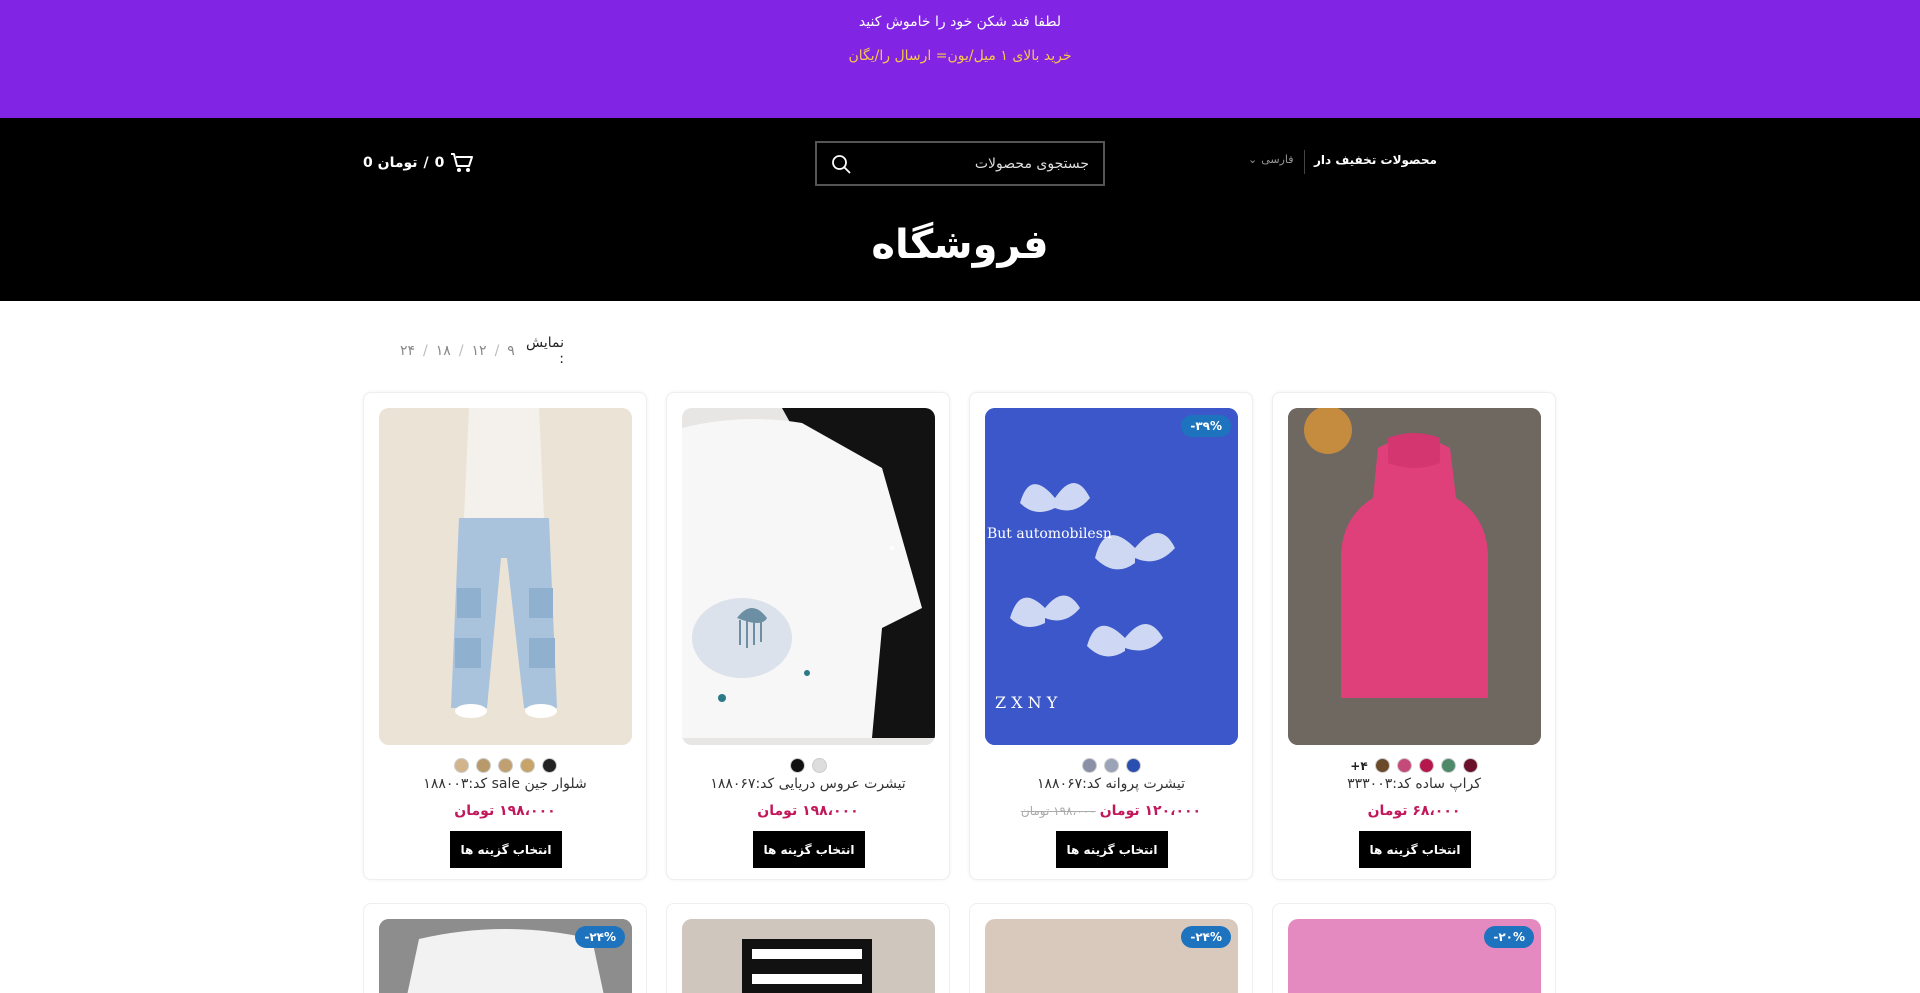 This screenshot has width=1920, height=993. What do you see at coordinates (1111, 784) in the screenshot?
I see `product-title: تیشرت پروانه کد:۱۸۸۰۶۷` at bounding box center [1111, 784].